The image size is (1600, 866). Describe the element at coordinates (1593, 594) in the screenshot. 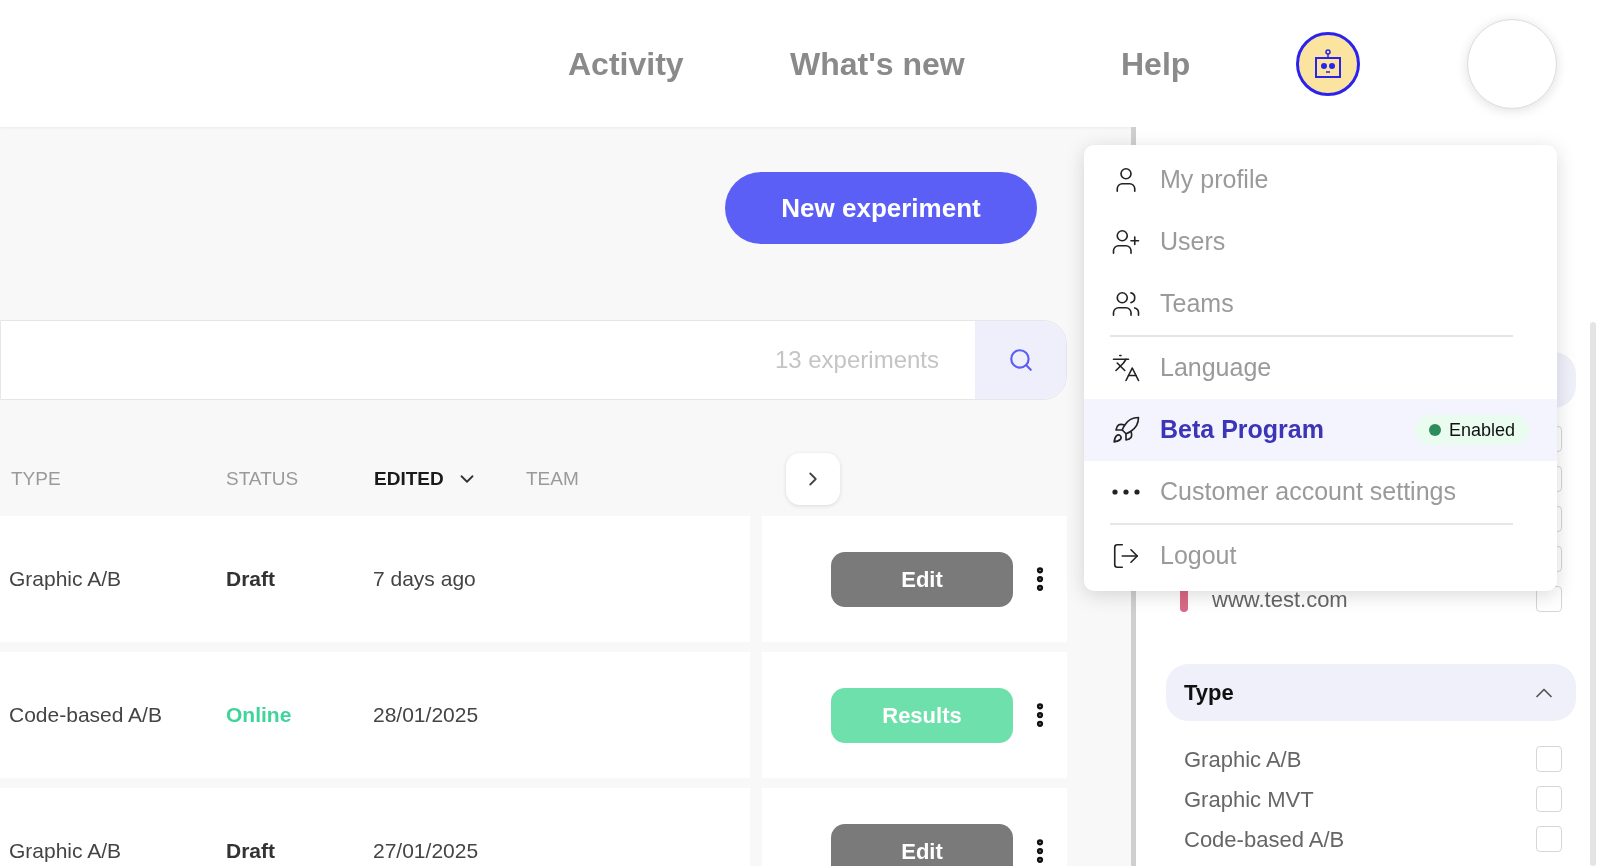

I see `scrollbar` at that location.